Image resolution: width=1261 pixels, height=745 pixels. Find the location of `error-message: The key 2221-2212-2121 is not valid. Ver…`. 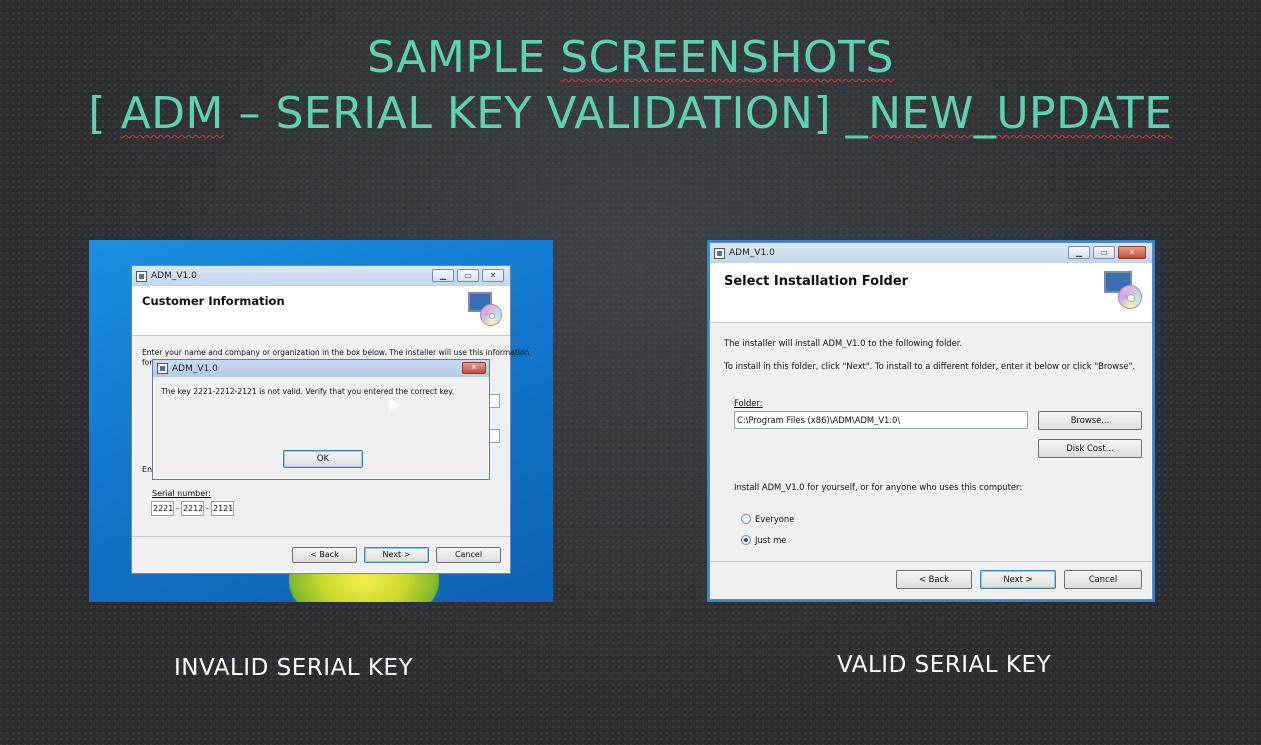

error-message: The key 2221-2212-2121 is not valid. Ver… is located at coordinates (308, 391).